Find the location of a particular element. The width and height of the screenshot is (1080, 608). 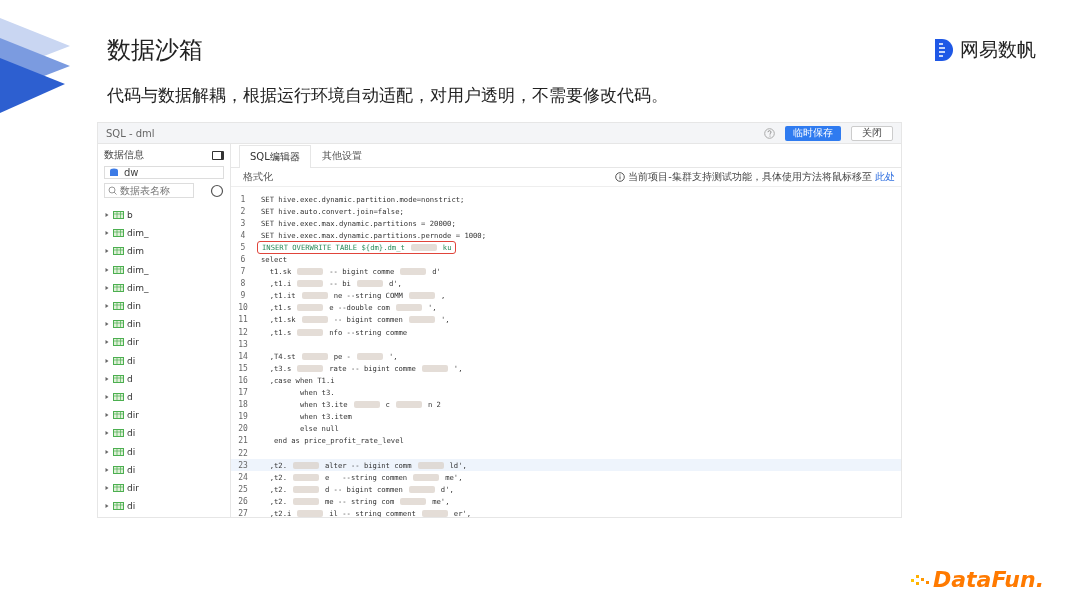

line-number: 27 is located at coordinates (243, 513).